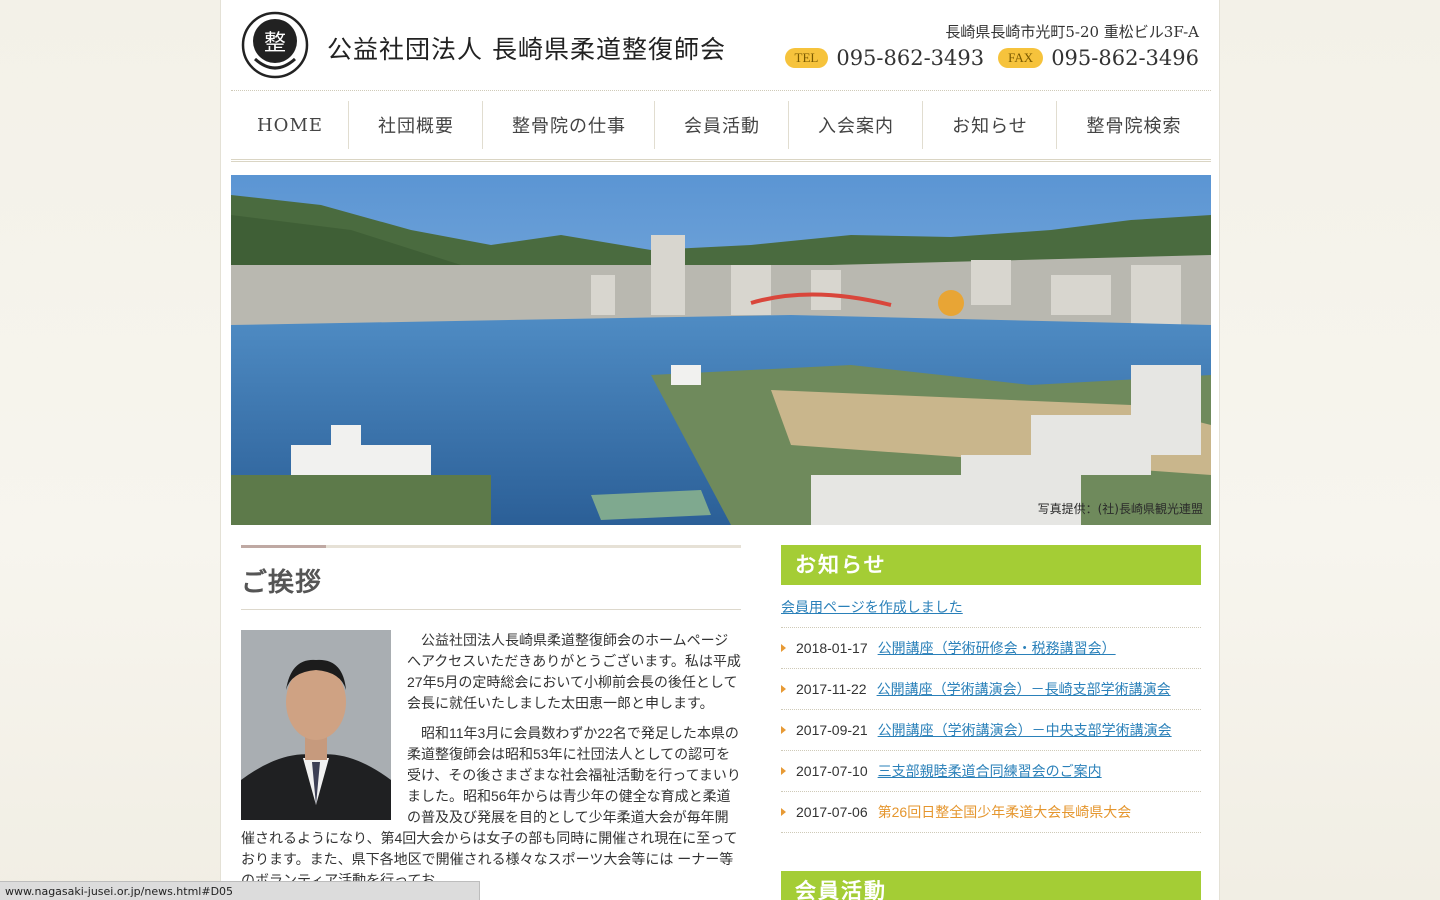  Describe the element at coordinates (316, 725) in the screenshot. I see `president-portrait` at that location.